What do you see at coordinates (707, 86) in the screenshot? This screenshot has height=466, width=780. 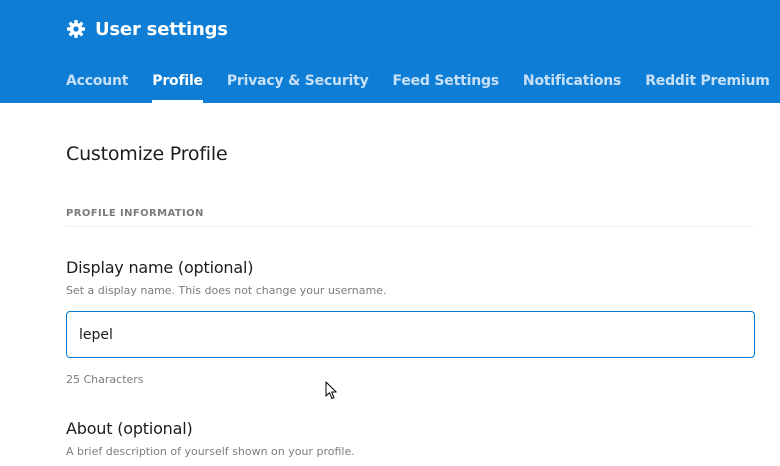 I see `tab-reddit-premium: Reddit Premium` at bounding box center [707, 86].